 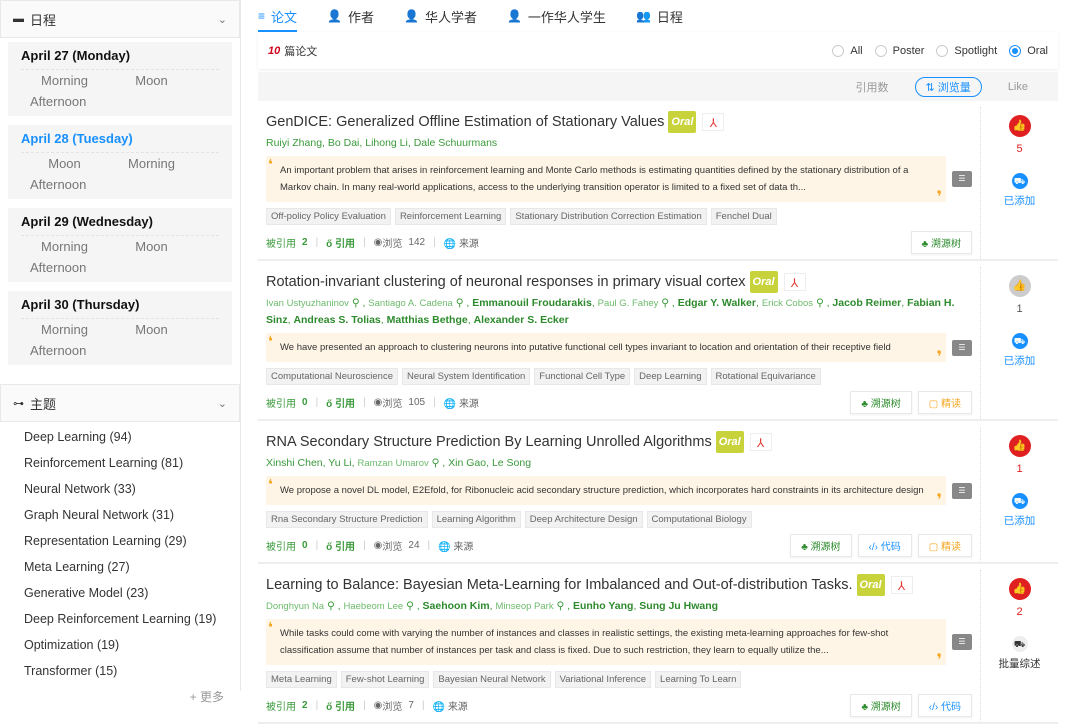 What do you see at coordinates (120, 593) in the screenshot?
I see `topic-item: Generative Model (23)` at bounding box center [120, 593].